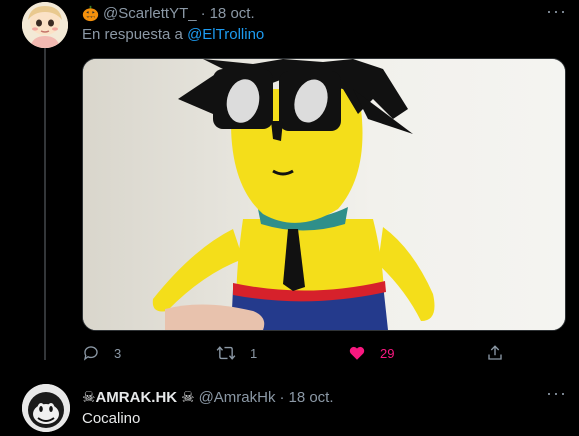 The height and width of the screenshot is (436, 579). Describe the element at coordinates (111, 418) in the screenshot. I see `tweet-text: Cocalino` at that location.